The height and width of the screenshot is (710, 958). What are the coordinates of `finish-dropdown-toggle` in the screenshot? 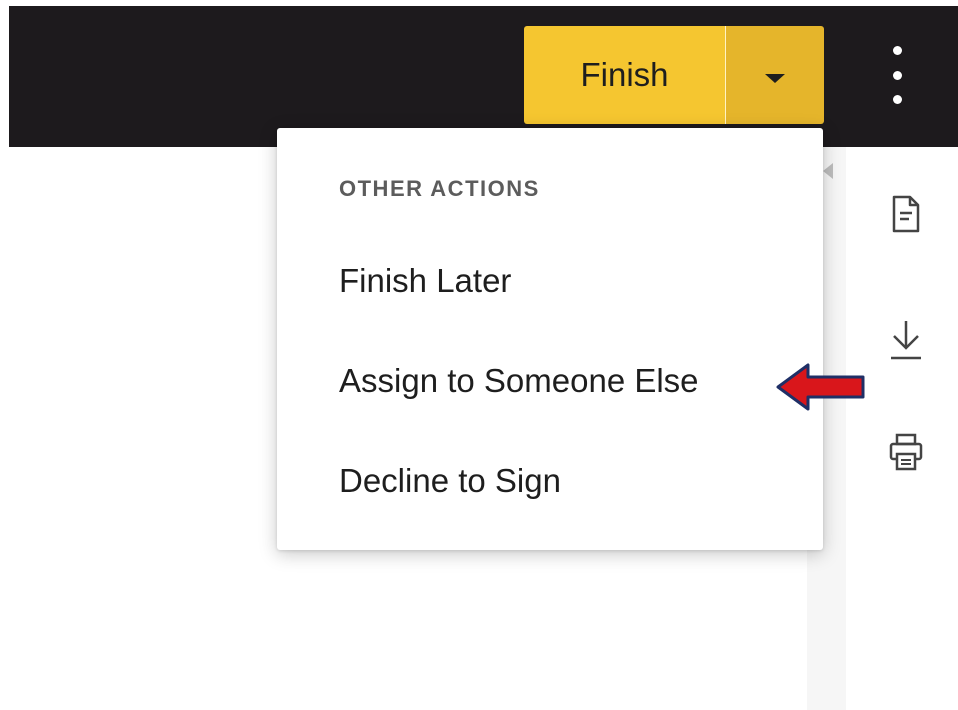 It's located at (775, 75).